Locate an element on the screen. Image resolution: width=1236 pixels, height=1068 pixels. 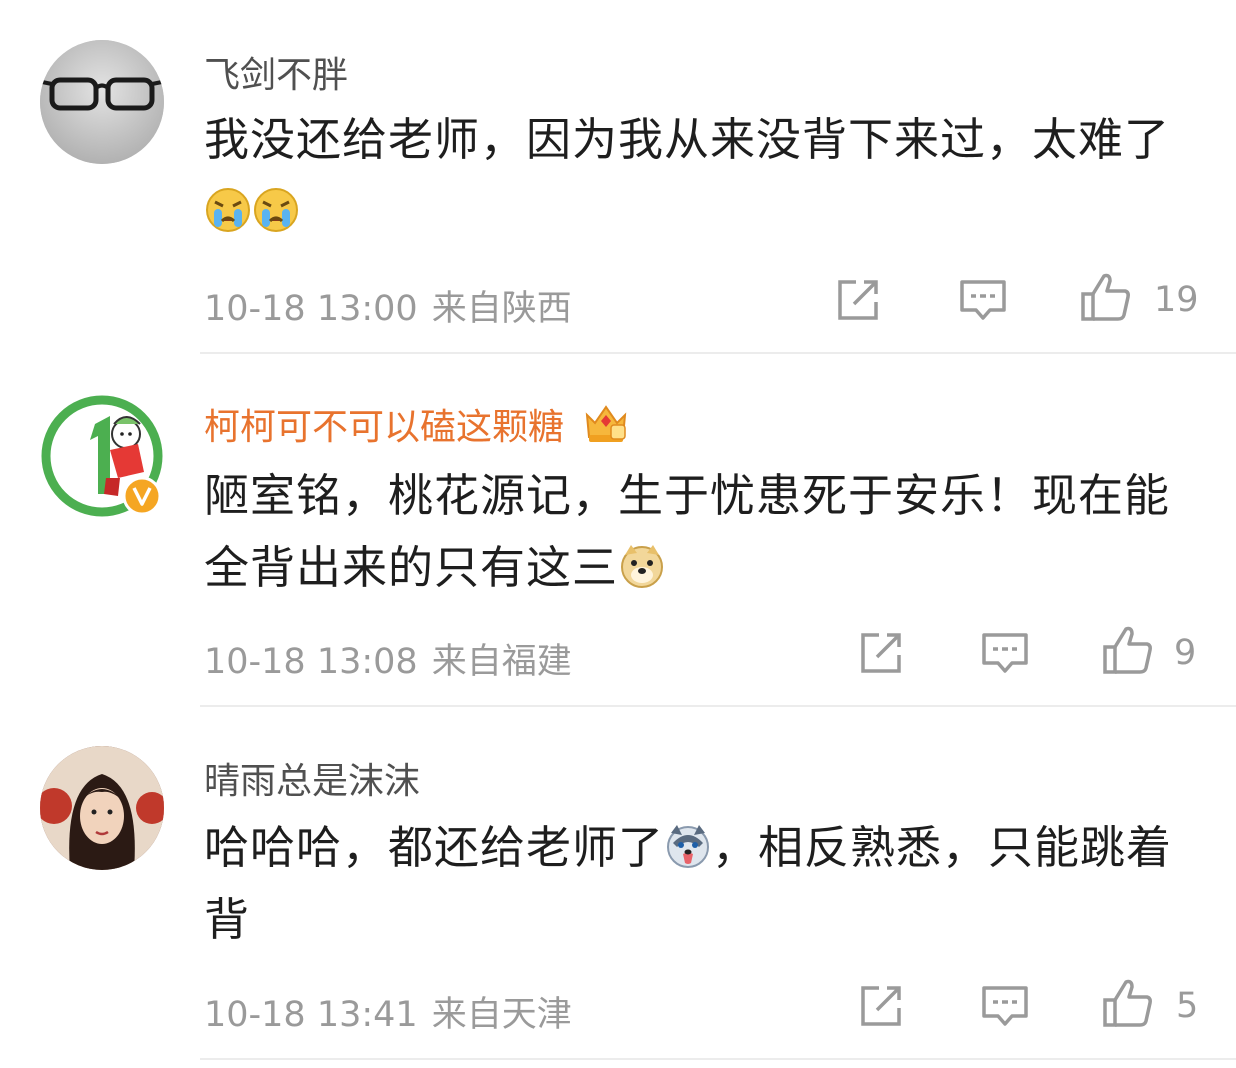
like-count: 19 is located at coordinates (1176, 300).